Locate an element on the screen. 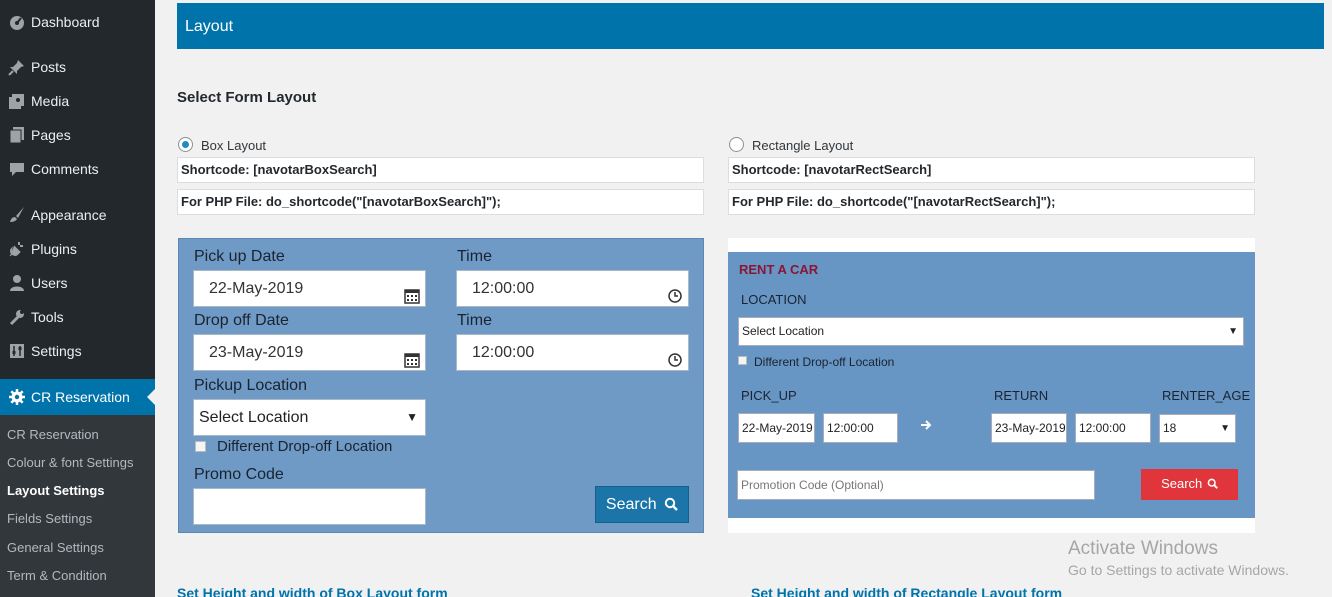 This screenshot has width=1332, height=597. menu-cr-reservation: CR Reservation is located at coordinates (77, 397).